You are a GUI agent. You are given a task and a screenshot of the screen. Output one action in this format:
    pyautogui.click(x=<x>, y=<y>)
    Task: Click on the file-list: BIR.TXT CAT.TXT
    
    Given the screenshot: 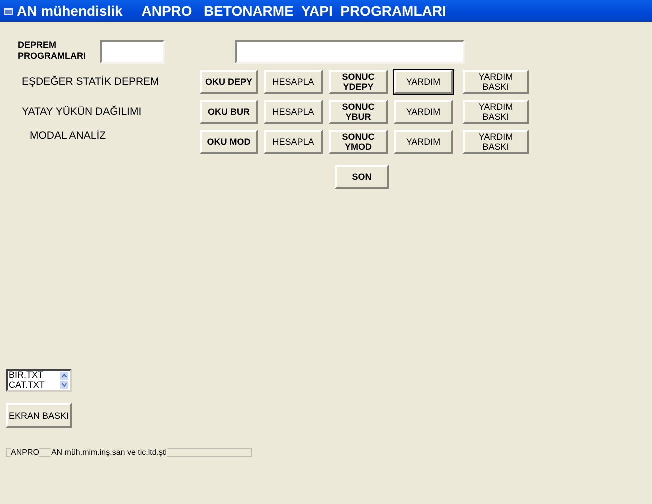 What is the action you would take?
    pyautogui.click(x=39, y=380)
    